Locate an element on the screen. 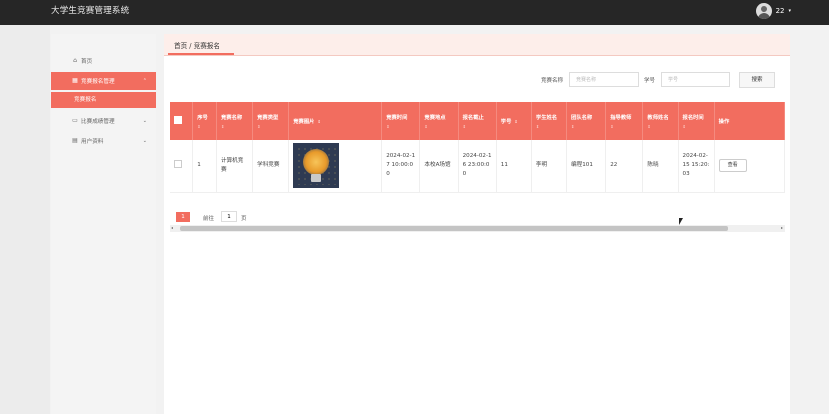 The width and height of the screenshot is (829, 414). cell-competition-name: 计算机竞赛 is located at coordinates (235, 166).